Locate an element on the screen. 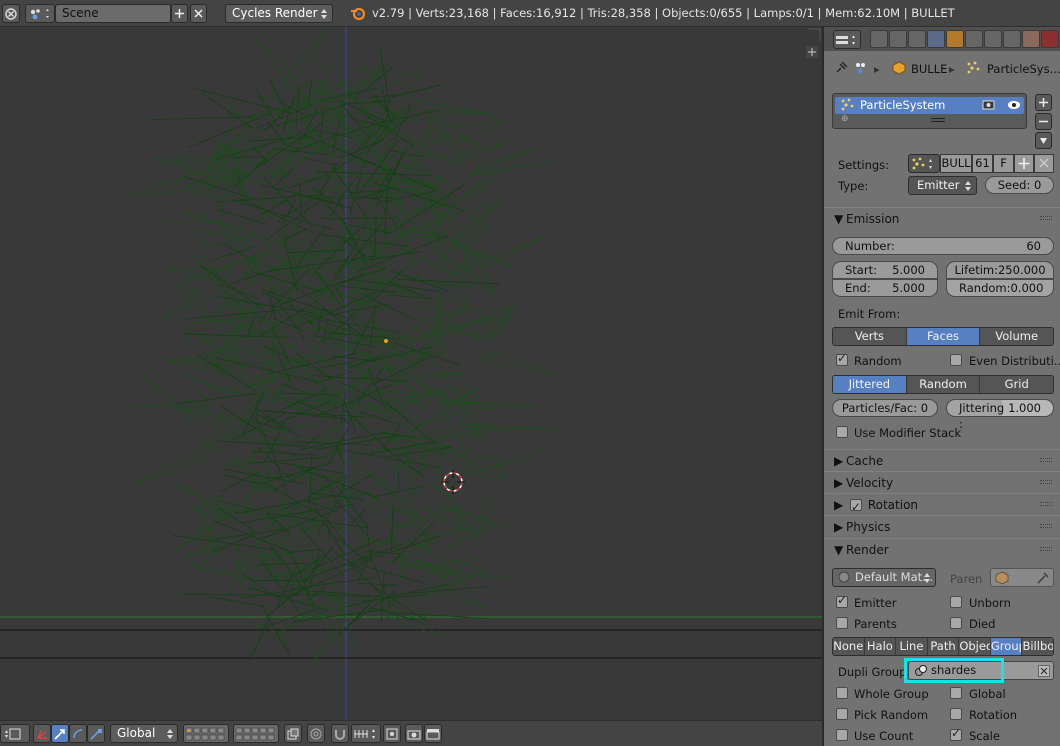  seed-field: Seed: 0 is located at coordinates (1019, 185).